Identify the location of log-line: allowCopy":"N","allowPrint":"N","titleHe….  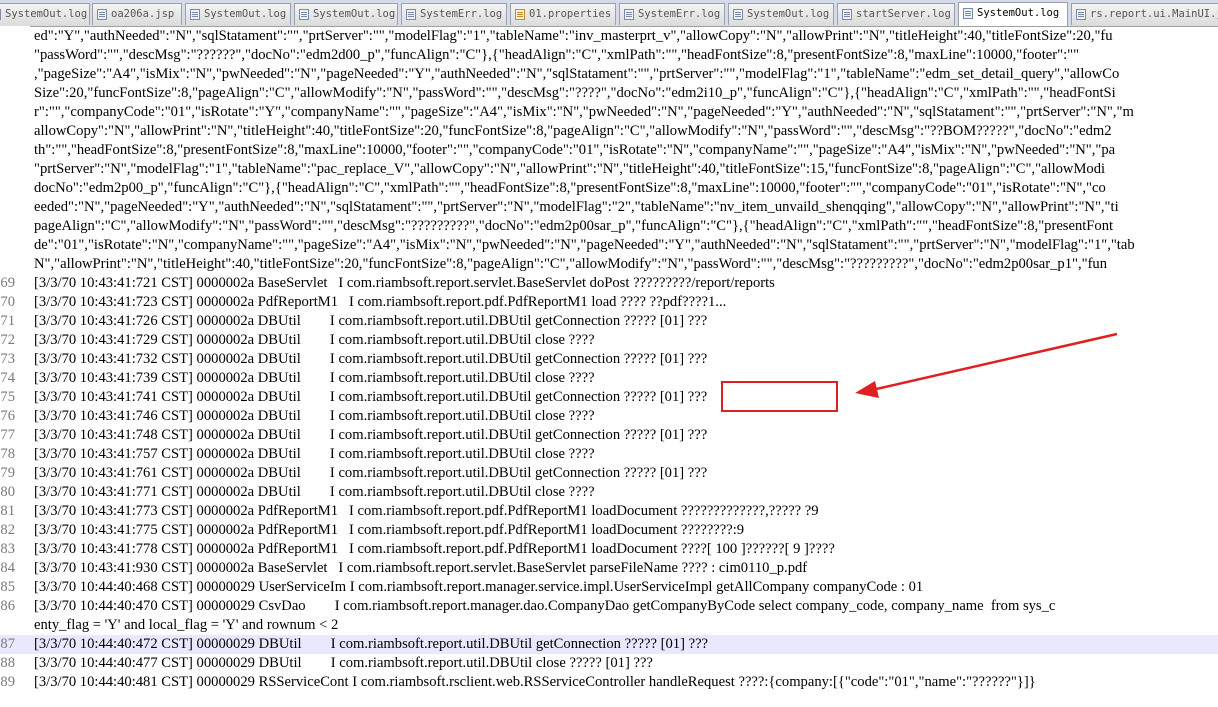
(609, 131).